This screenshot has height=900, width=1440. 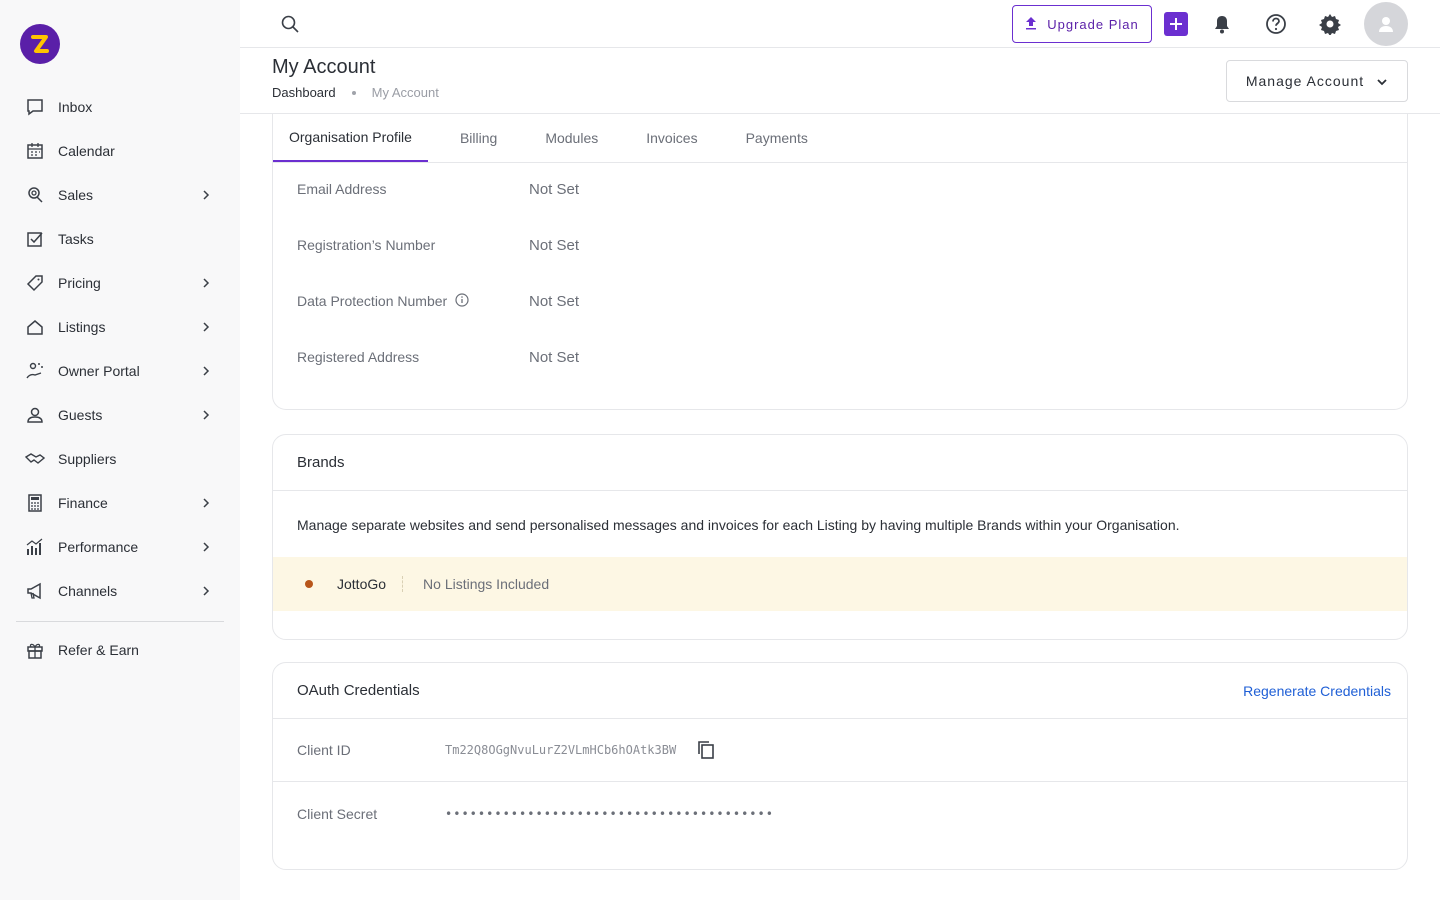 I want to click on calculator-icon, so click(x=35, y=503).